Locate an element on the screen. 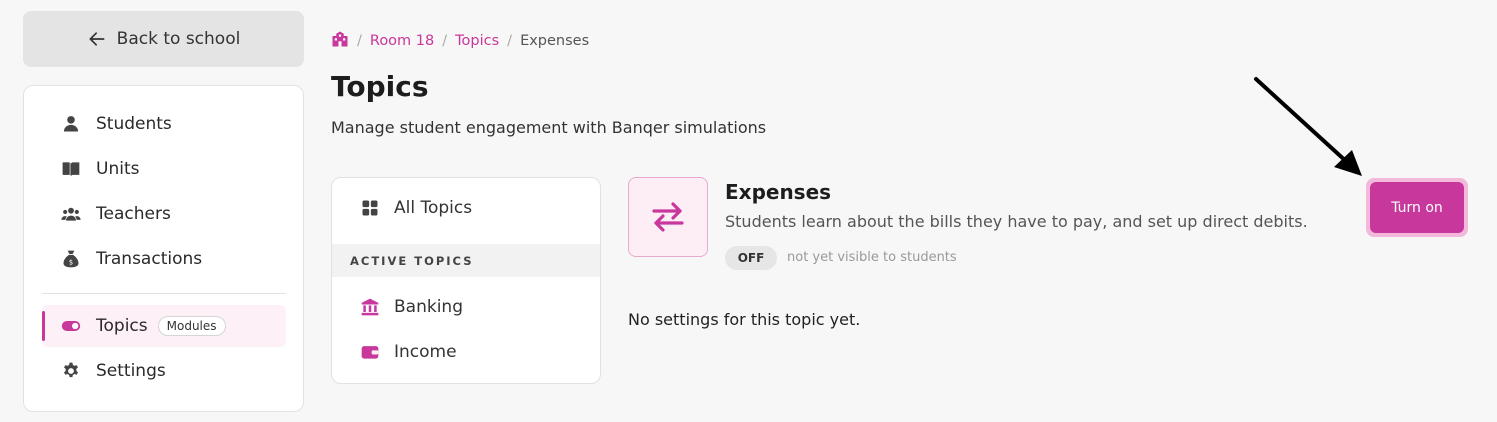  breadcrumb-room: Room 18 is located at coordinates (402, 41).